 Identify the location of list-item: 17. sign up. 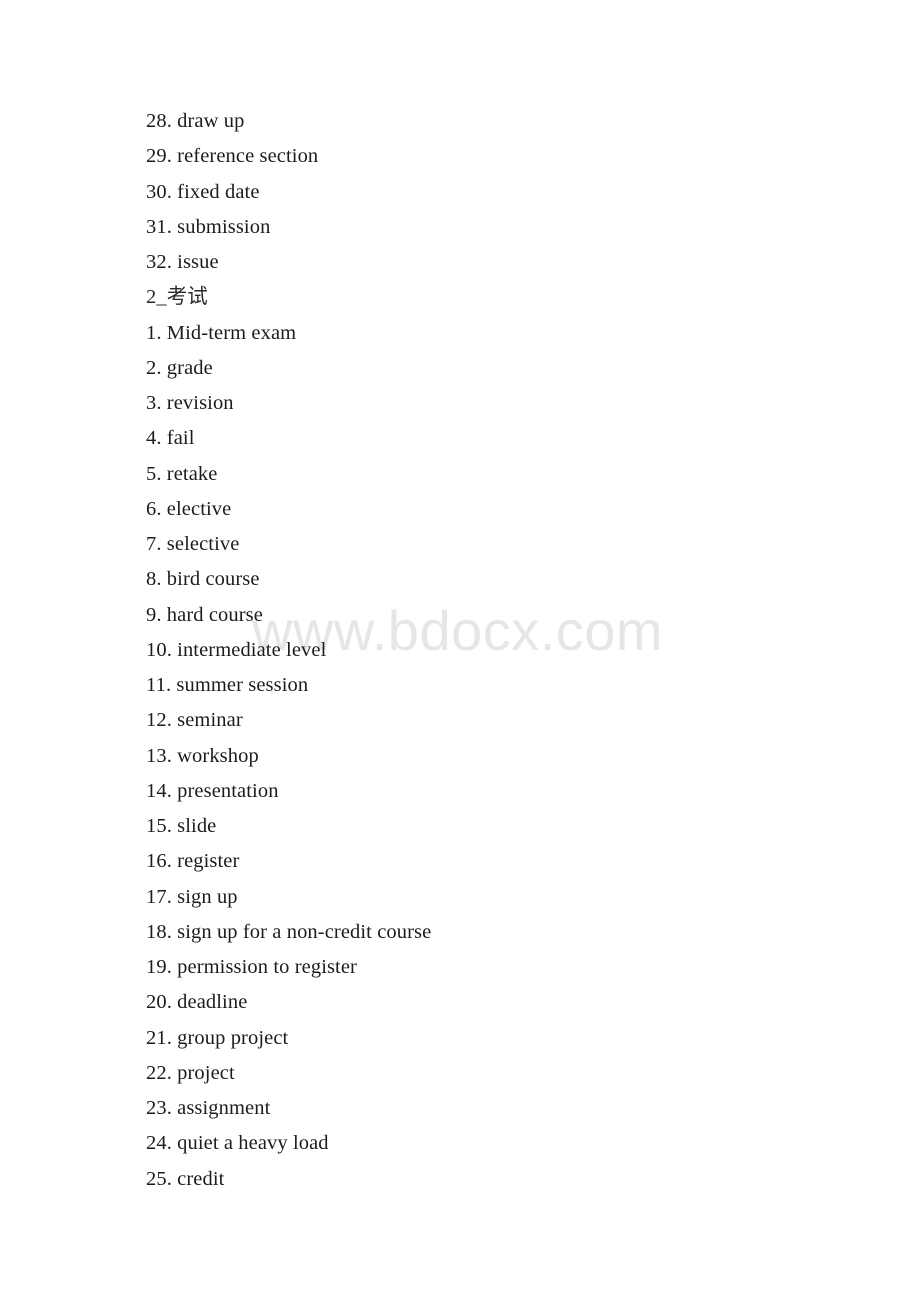
(192, 896).